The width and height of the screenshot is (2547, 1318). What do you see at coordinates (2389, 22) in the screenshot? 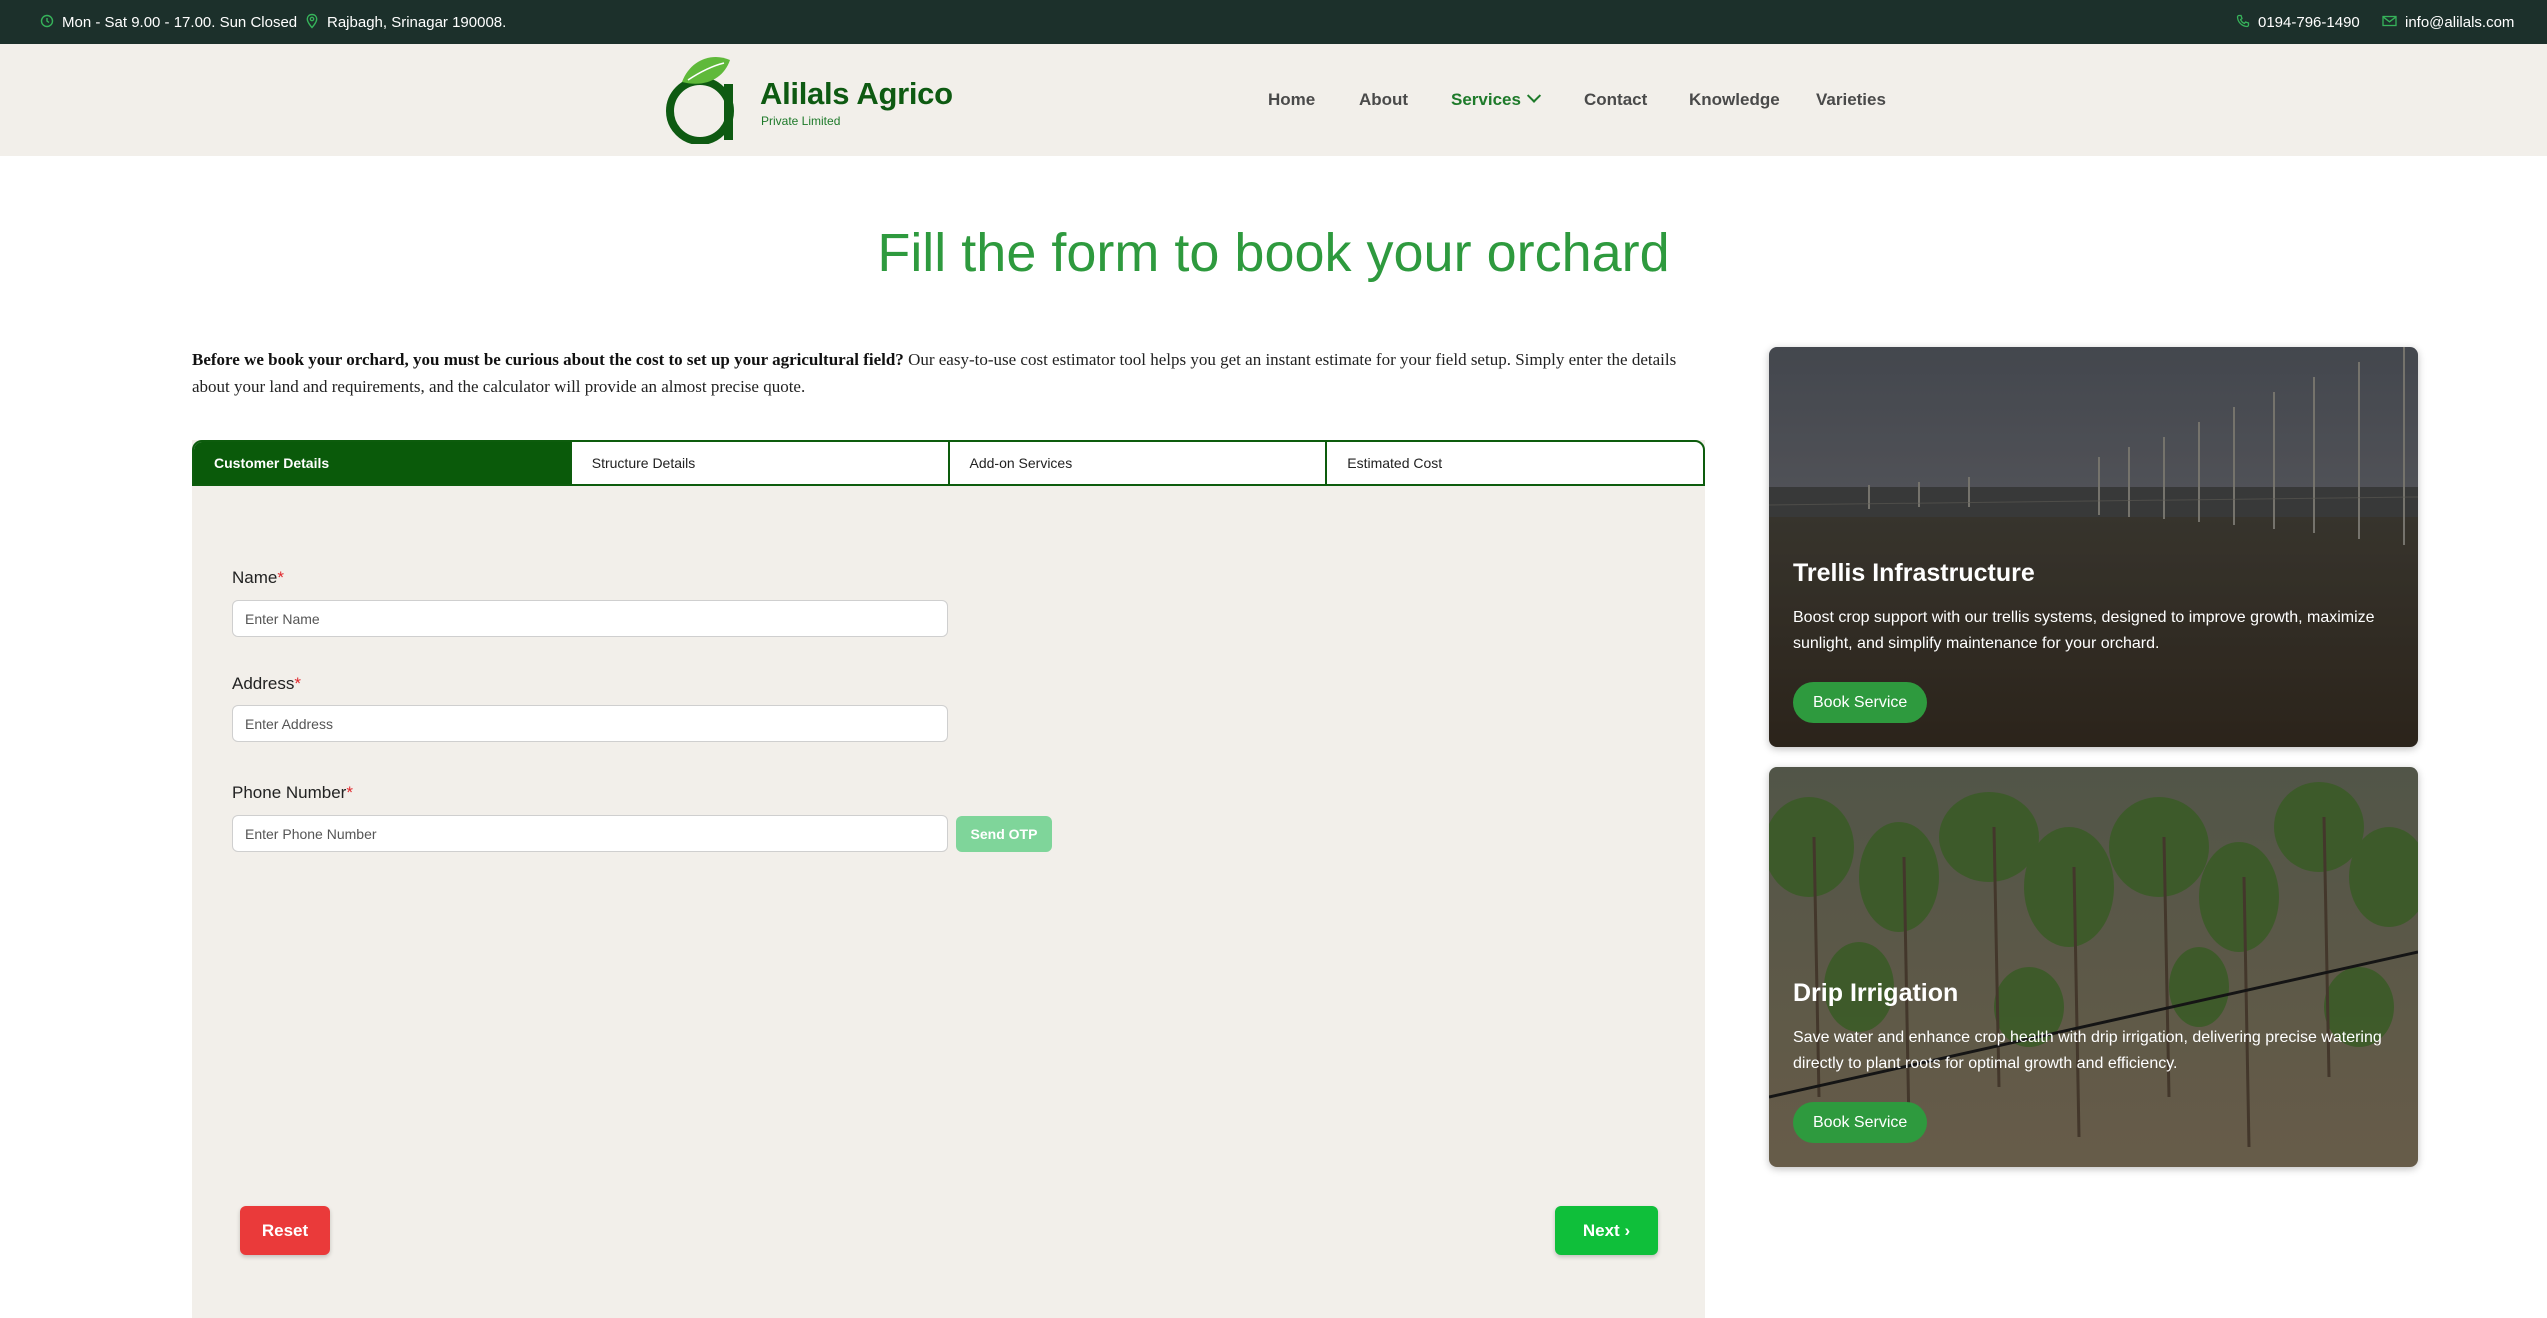
I see `mail-icon` at bounding box center [2389, 22].